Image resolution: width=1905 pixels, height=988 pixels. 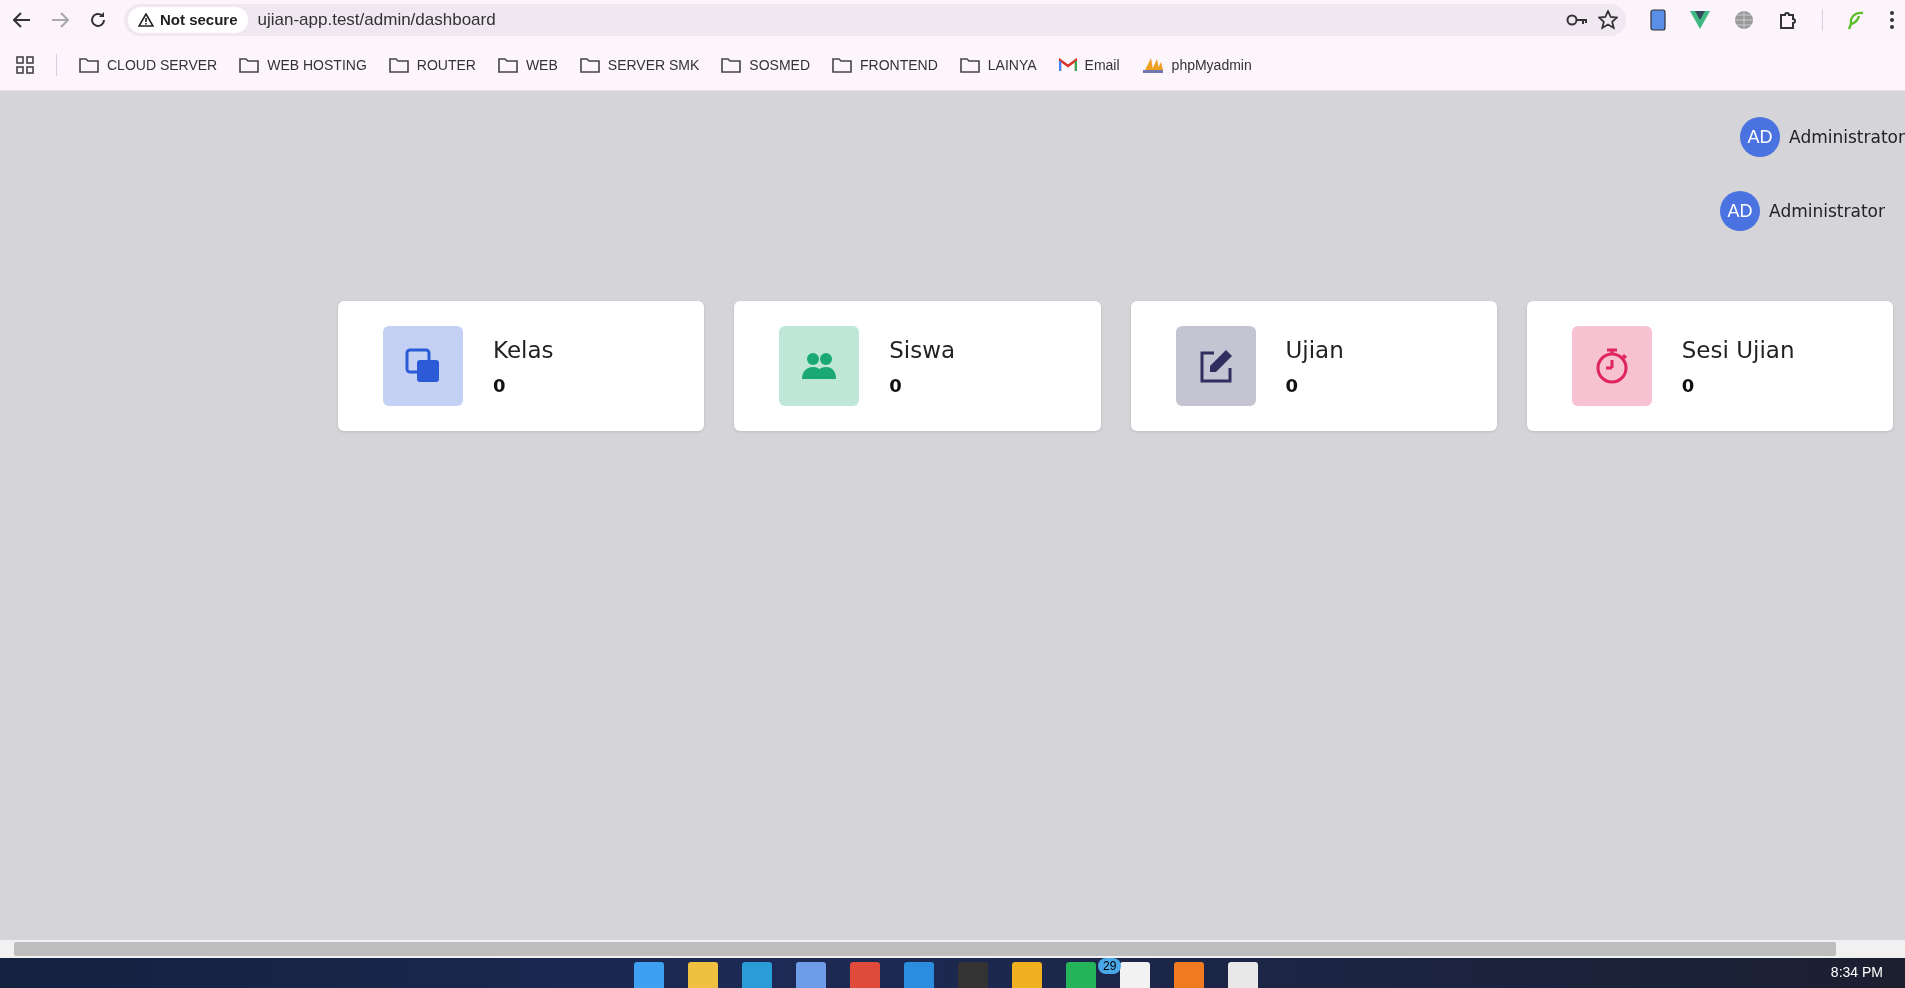 What do you see at coordinates (1856, 972) in the screenshot?
I see `clock-time: 8:34 PM` at bounding box center [1856, 972].